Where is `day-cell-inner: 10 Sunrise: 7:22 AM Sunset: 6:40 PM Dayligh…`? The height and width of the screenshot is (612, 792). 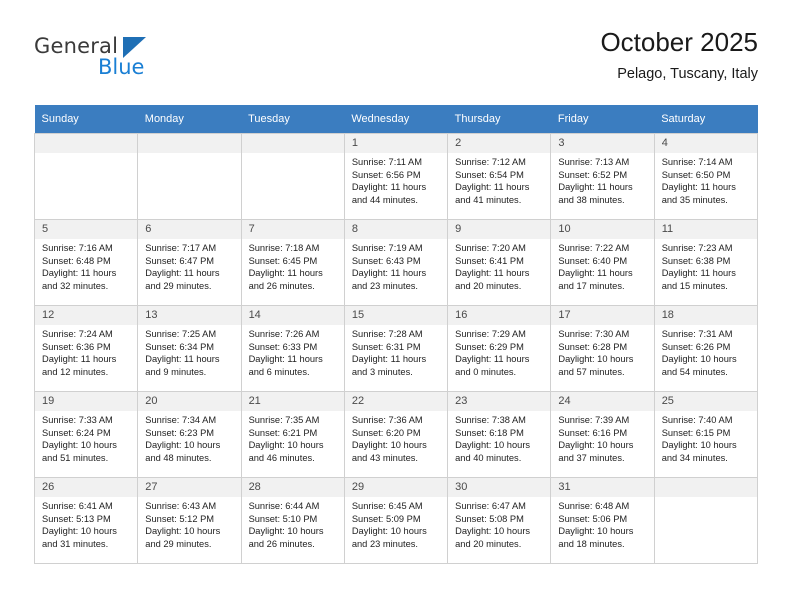
day-cell-inner: 10 Sunrise: 7:22 AM Sunset: 6:40 PM Dayligh… is located at coordinates (602, 262).